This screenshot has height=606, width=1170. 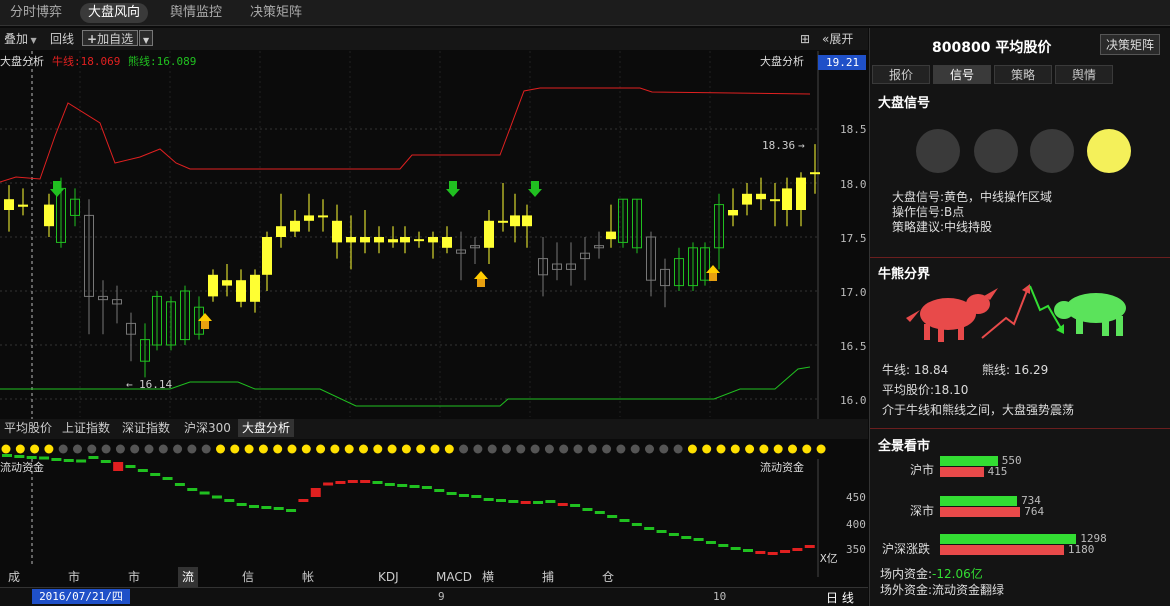 I want to click on inflow-value: -12.06亿, so click(x=957, y=574).